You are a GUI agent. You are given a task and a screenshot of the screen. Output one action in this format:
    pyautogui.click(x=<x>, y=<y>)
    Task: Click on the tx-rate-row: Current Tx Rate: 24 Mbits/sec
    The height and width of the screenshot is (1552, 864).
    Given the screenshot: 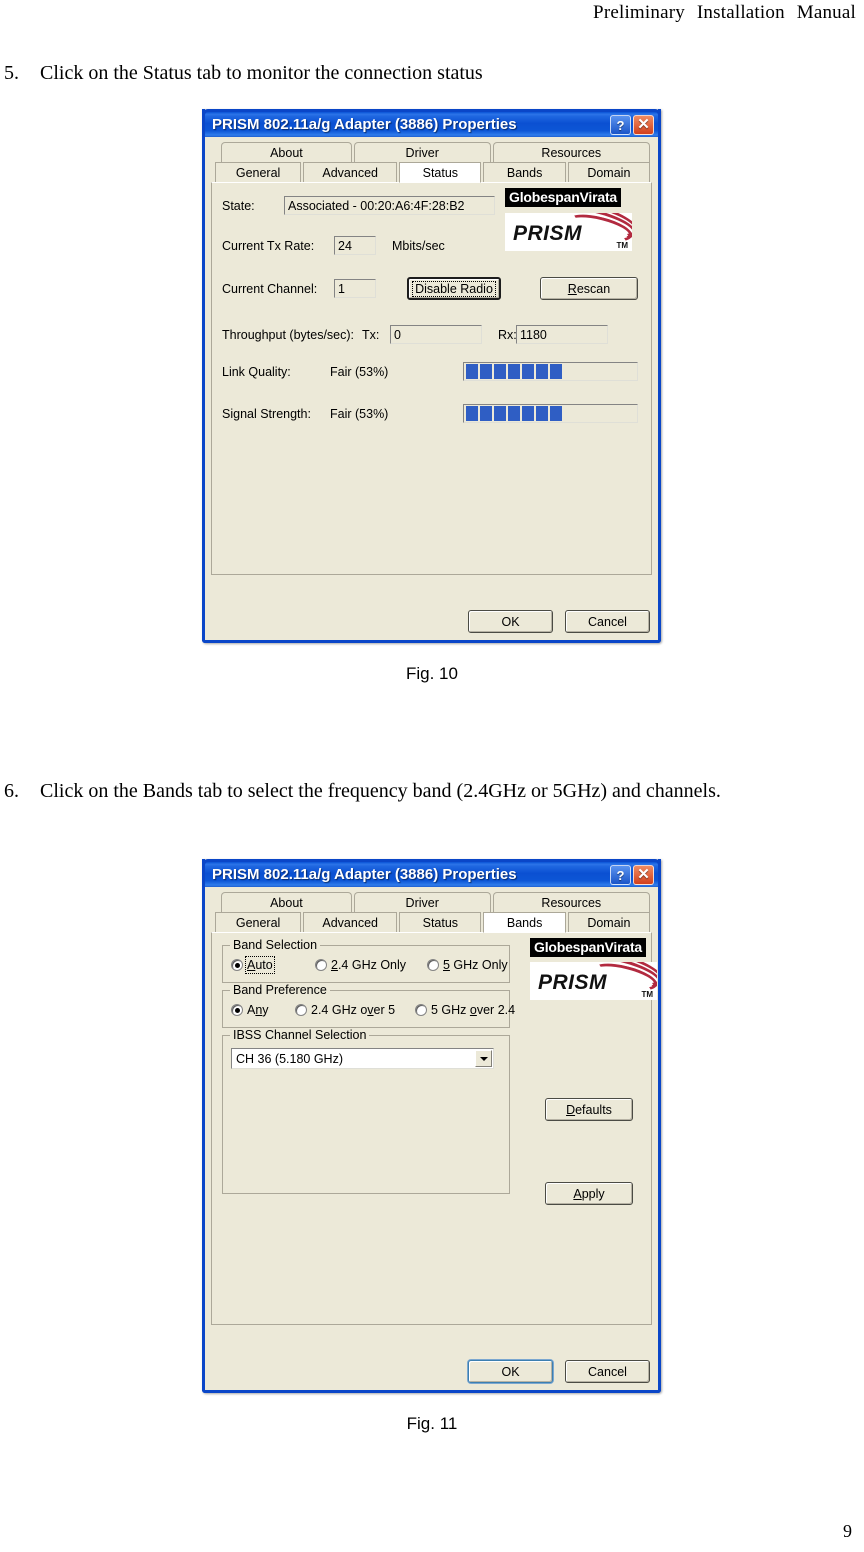 What is the action you would take?
    pyautogui.click(x=333, y=245)
    